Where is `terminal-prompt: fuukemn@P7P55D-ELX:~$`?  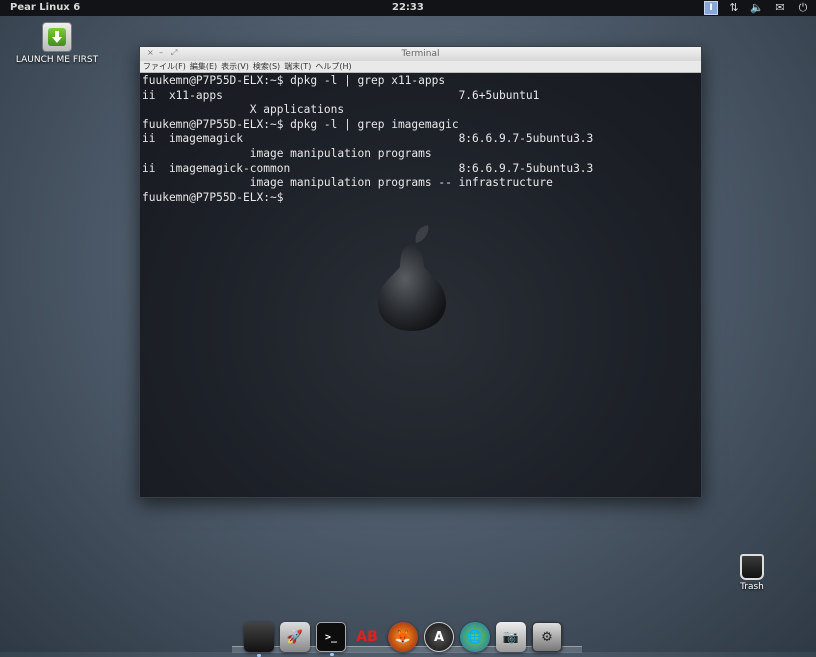 terminal-prompt: fuukemn@P7P55D-ELX:~$ is located at coordinates (213, 197).